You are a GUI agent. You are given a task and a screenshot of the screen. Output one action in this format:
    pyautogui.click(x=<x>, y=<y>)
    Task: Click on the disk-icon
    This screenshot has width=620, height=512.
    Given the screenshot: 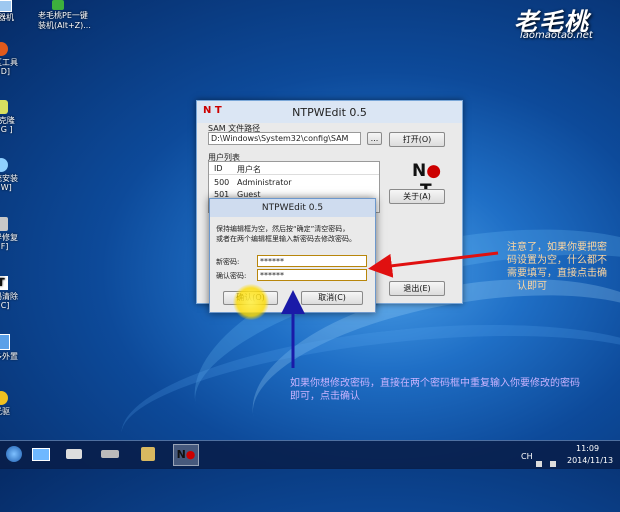 What is the action you would take?
    pyautogui.click(x=110, y=454)
    